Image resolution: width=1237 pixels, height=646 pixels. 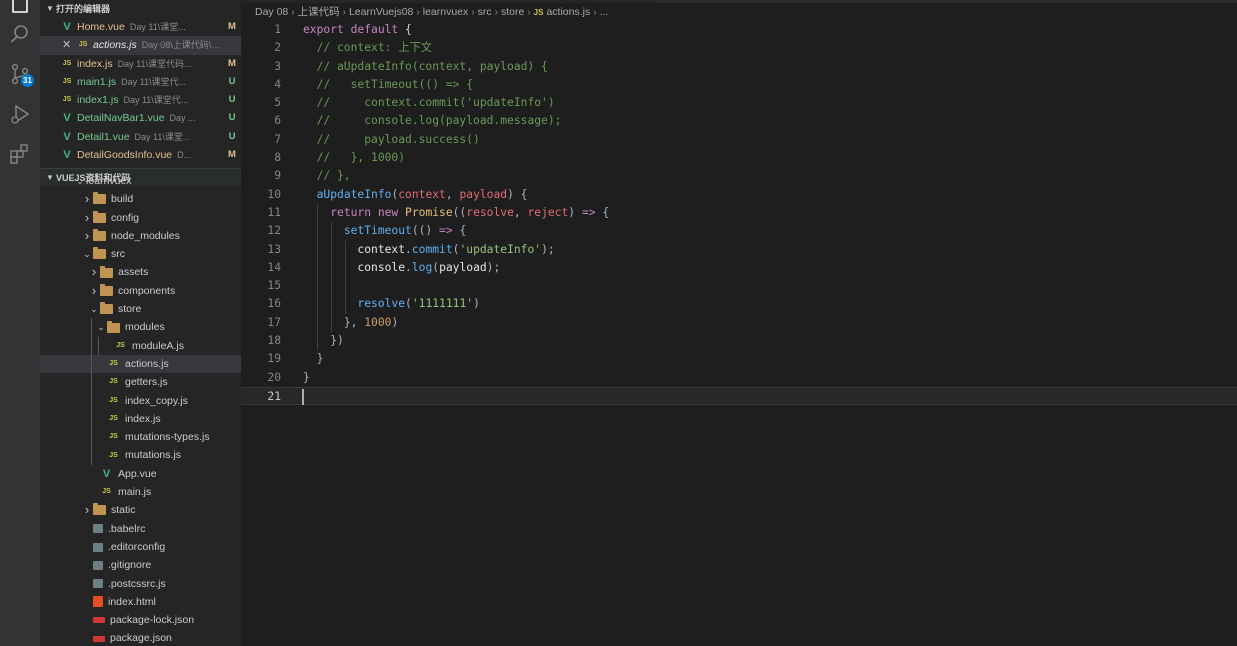 I want to click on line-number: 13, so click(x=274, y=249).